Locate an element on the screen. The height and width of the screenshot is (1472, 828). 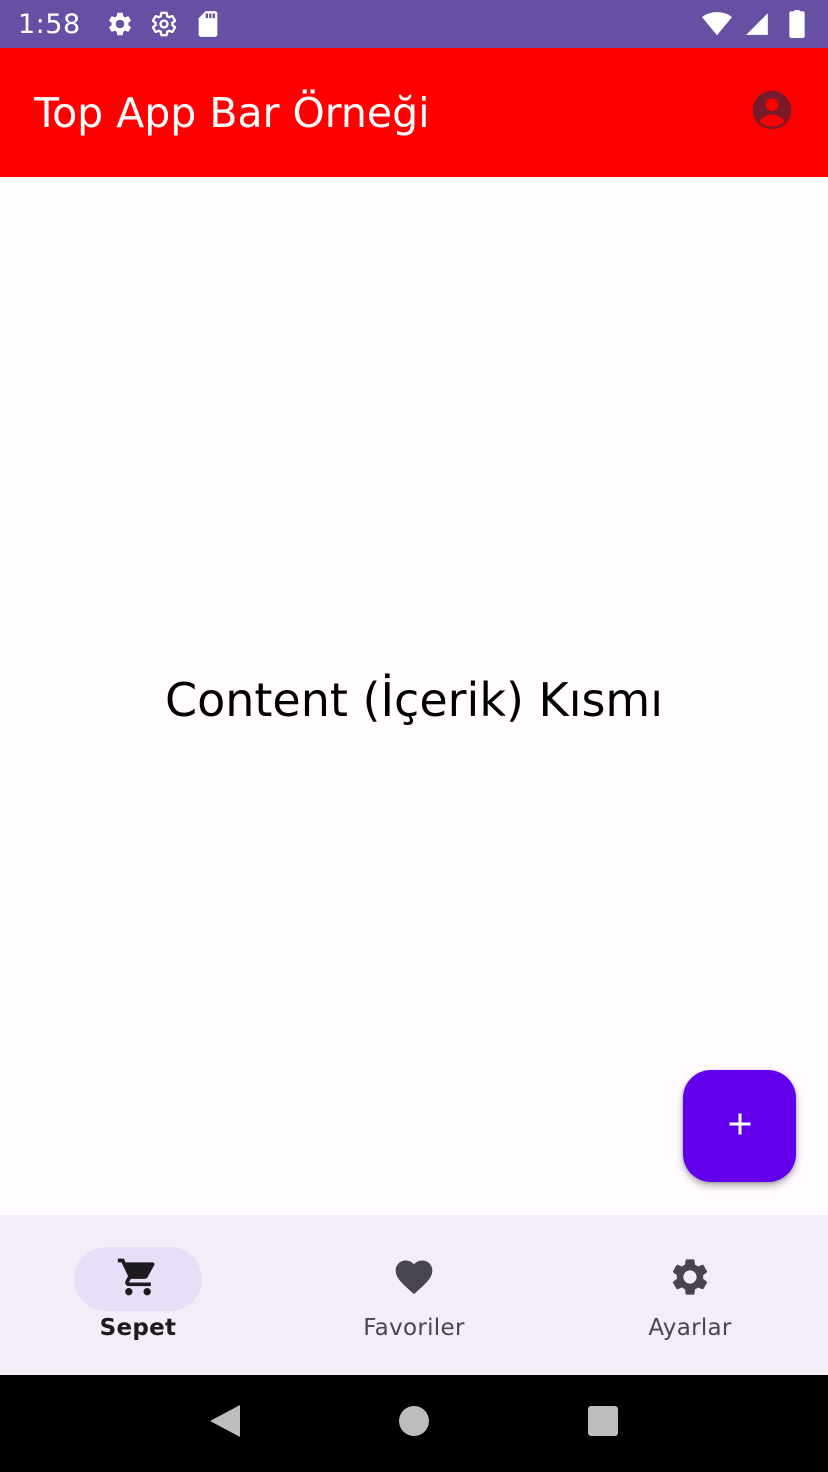
account-button is located at coordinates (772, 112).